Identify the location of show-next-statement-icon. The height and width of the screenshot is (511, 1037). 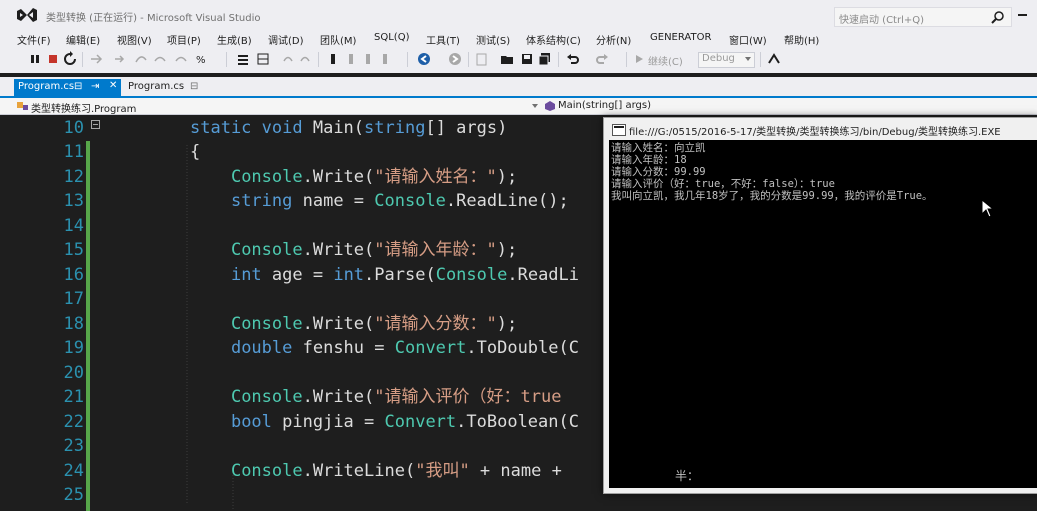
(96, 59).